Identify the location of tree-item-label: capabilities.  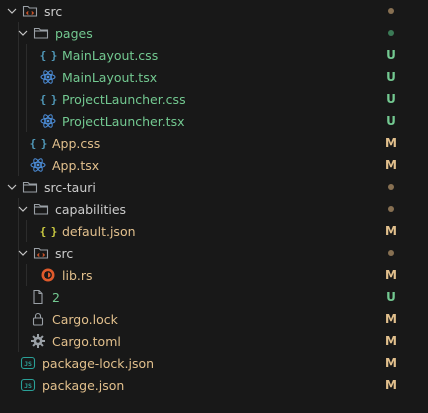
(91, 209).